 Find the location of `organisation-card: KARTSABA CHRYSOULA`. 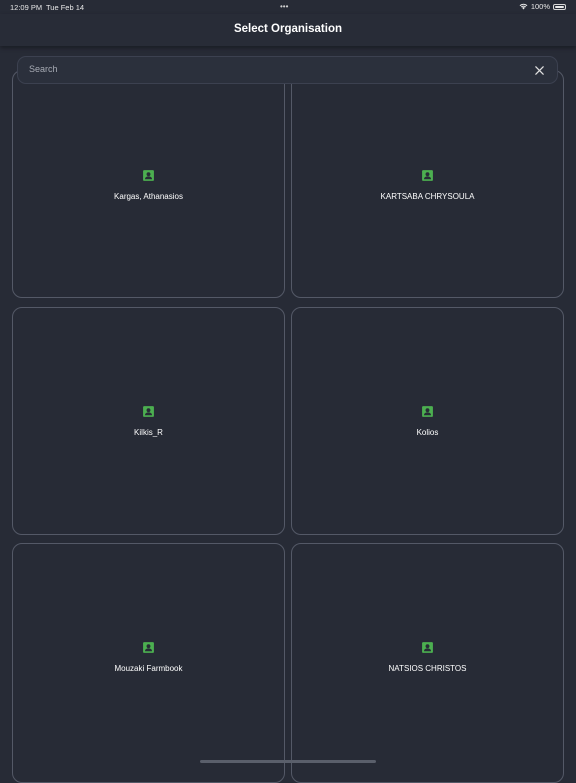

organisation-card: KARTSABA CHRYSOULA is located at coordinates (427, 184).